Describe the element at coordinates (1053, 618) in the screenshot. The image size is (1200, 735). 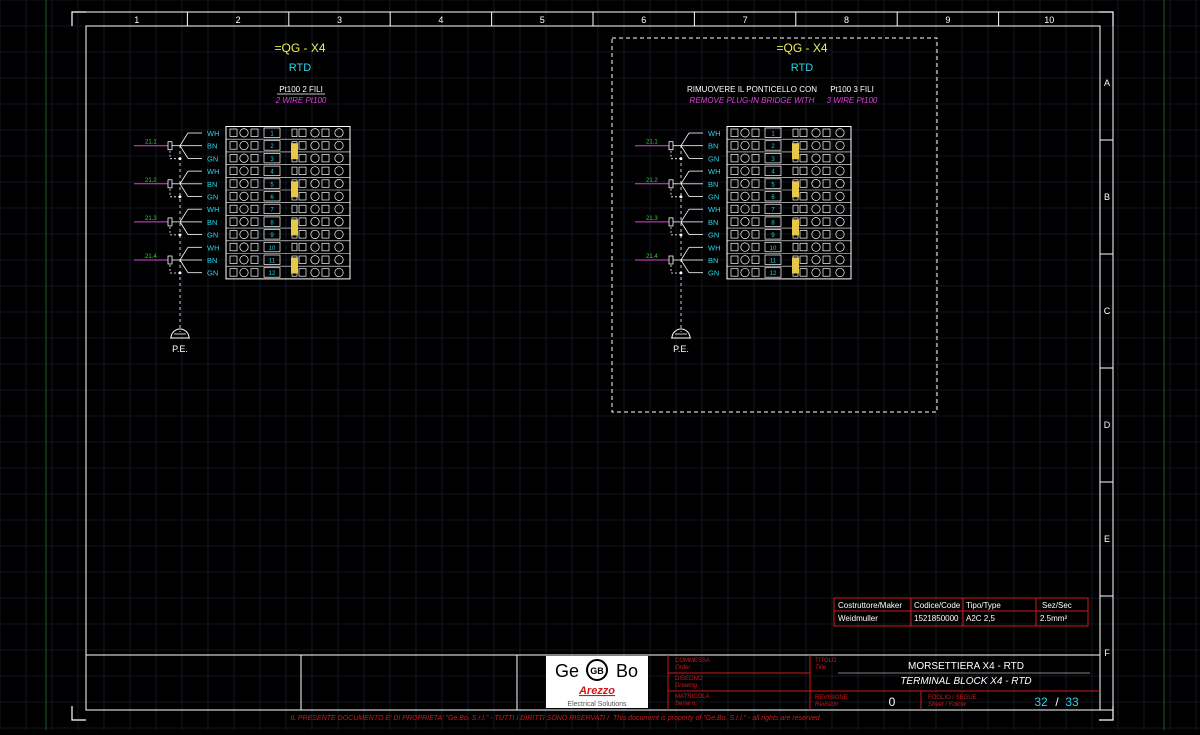
I see `parts-cell-section: 2.5mm²` at that location.